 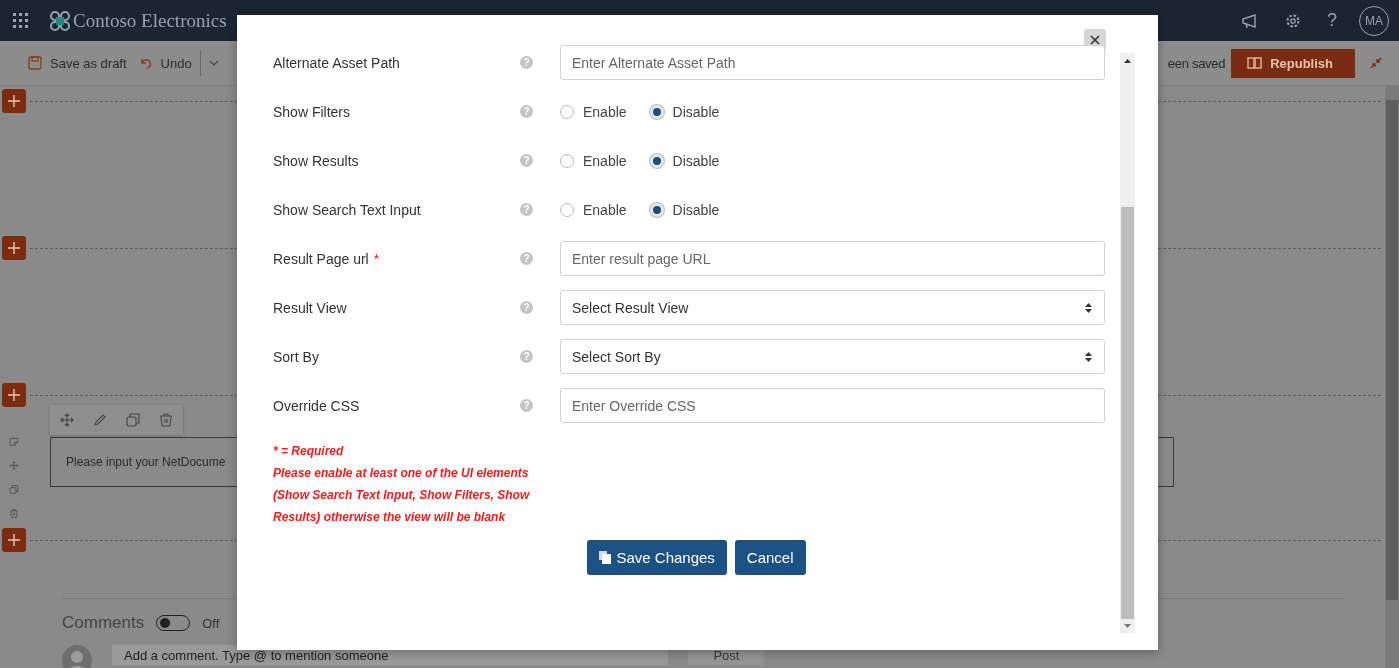 What do you see at coordinates (1127, 61) in the screenshot?
I see `scroll-up-icon` at bounding box center [1127, 61].